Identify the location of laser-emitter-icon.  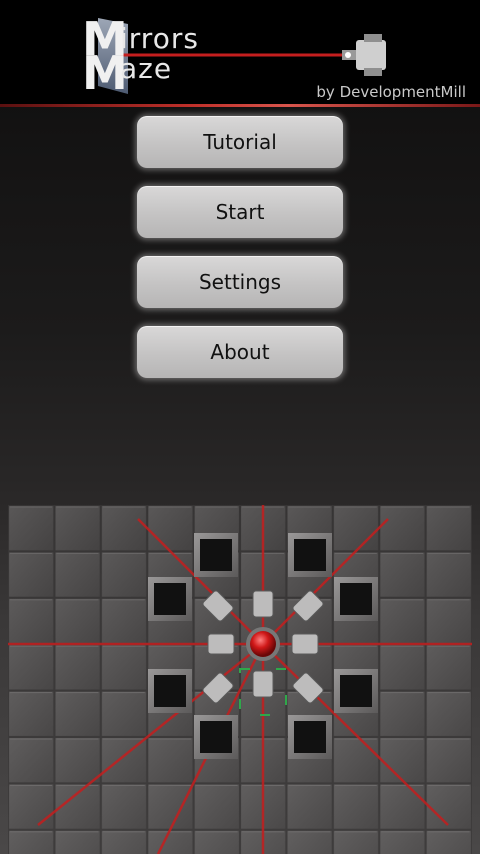
(364, 55).